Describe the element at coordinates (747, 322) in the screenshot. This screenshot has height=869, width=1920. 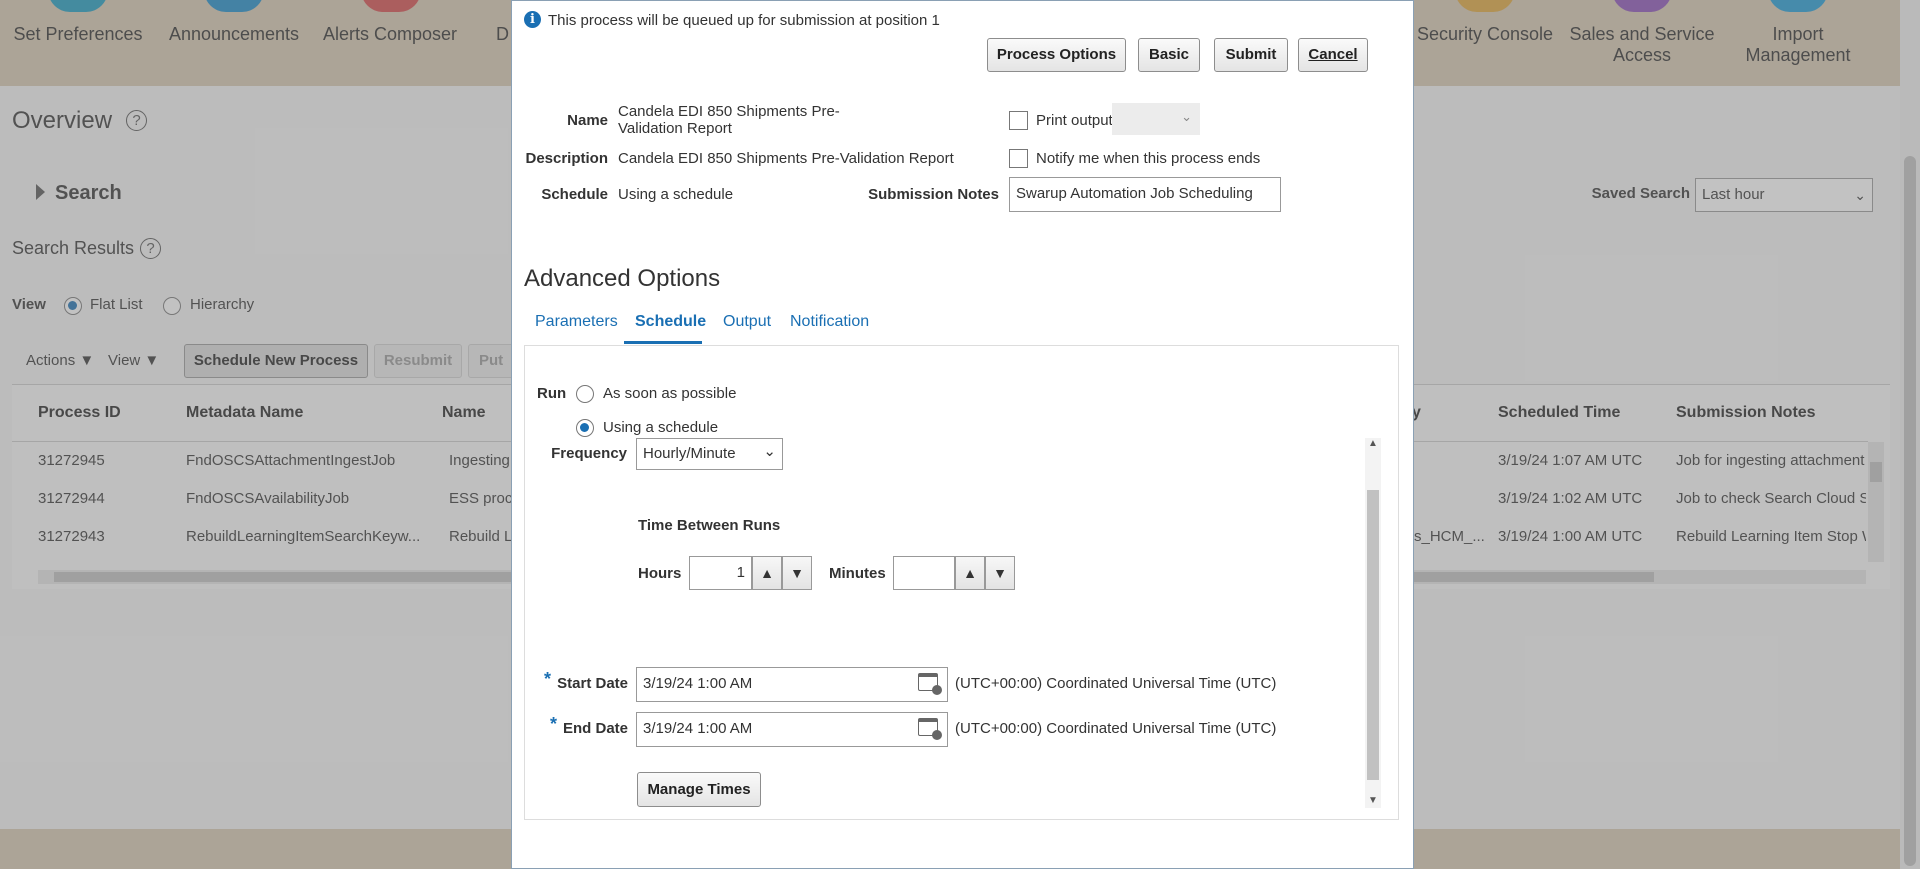
I see `tab-output: Output` at that location.